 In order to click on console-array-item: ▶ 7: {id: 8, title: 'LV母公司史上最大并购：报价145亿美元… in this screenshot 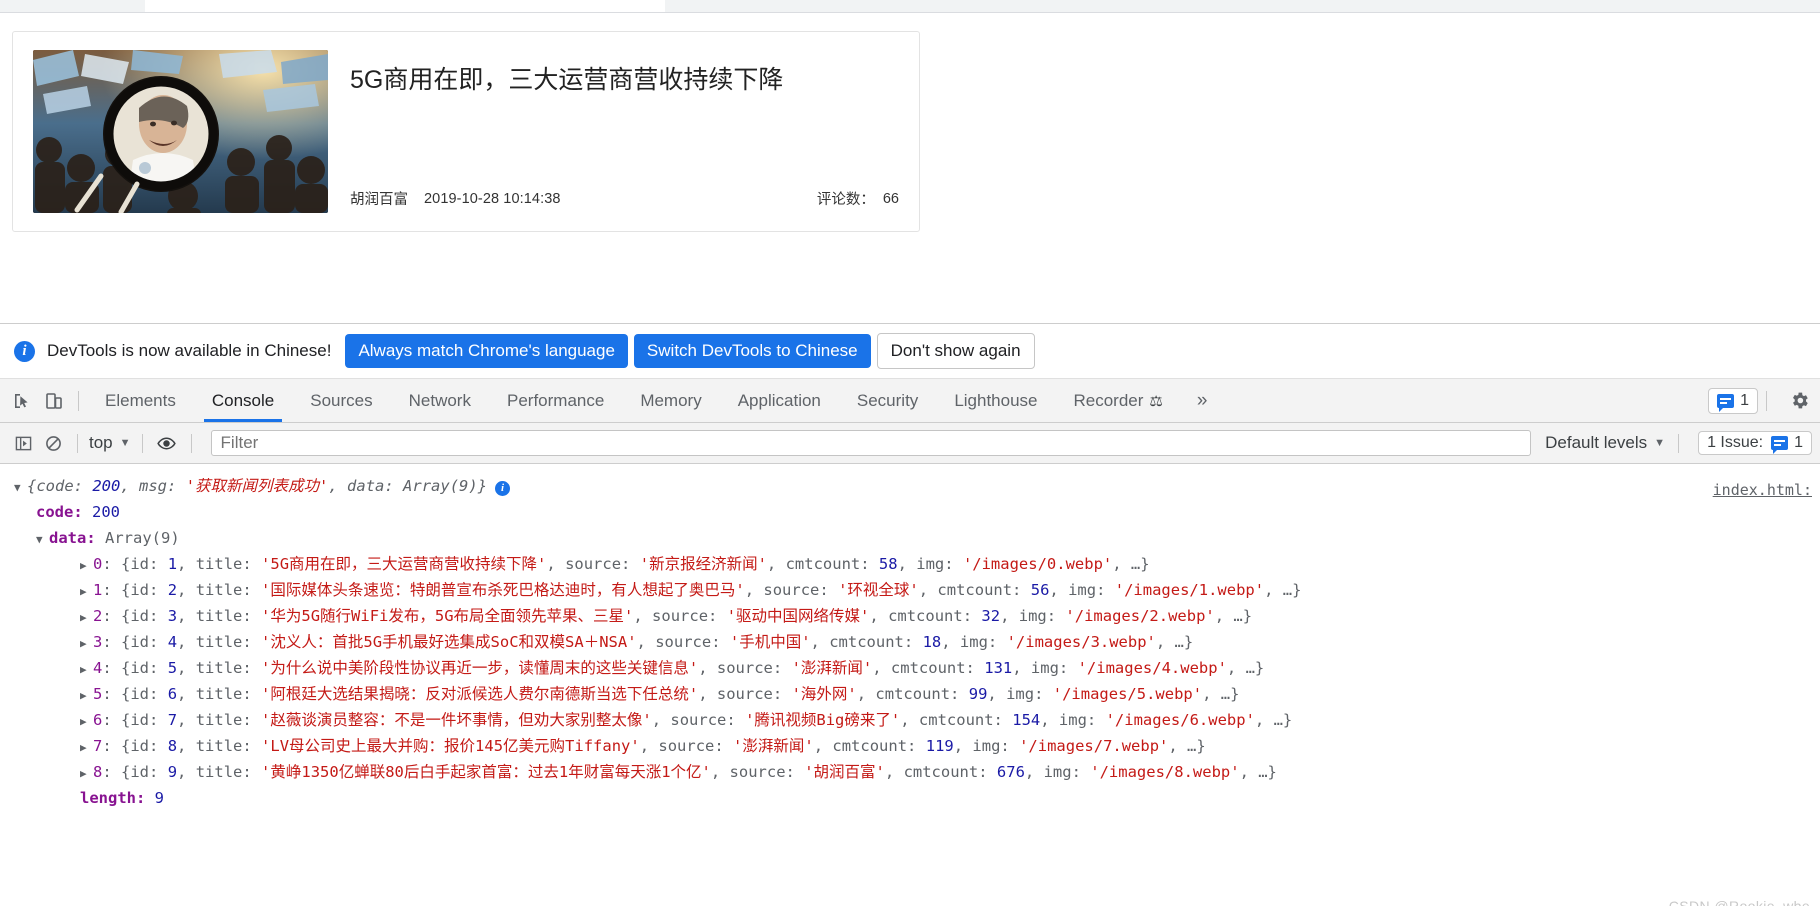, I will do `click(910, 746)`.